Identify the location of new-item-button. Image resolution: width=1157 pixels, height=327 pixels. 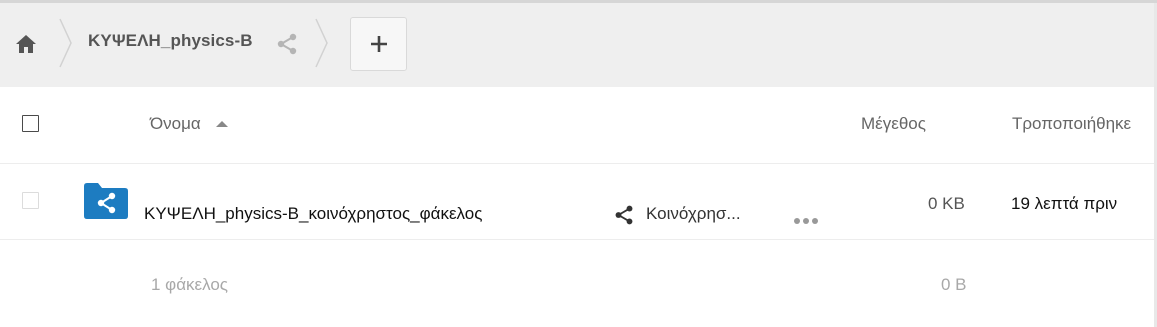
(378, 44).